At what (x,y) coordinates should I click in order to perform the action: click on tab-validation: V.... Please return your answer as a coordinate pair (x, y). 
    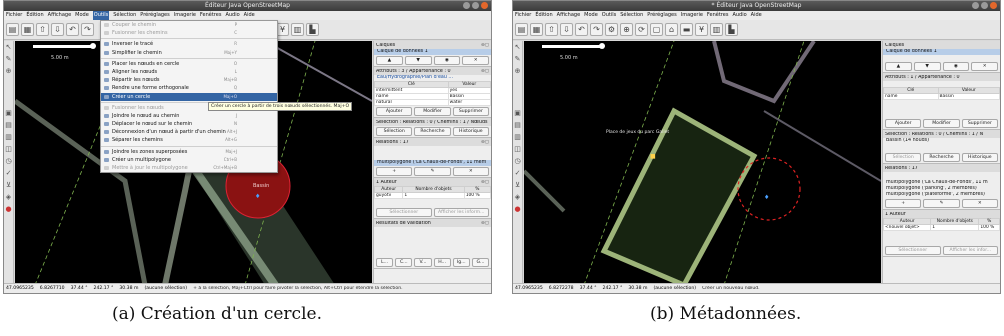
    Looking at the image, I should click on (423, 262).